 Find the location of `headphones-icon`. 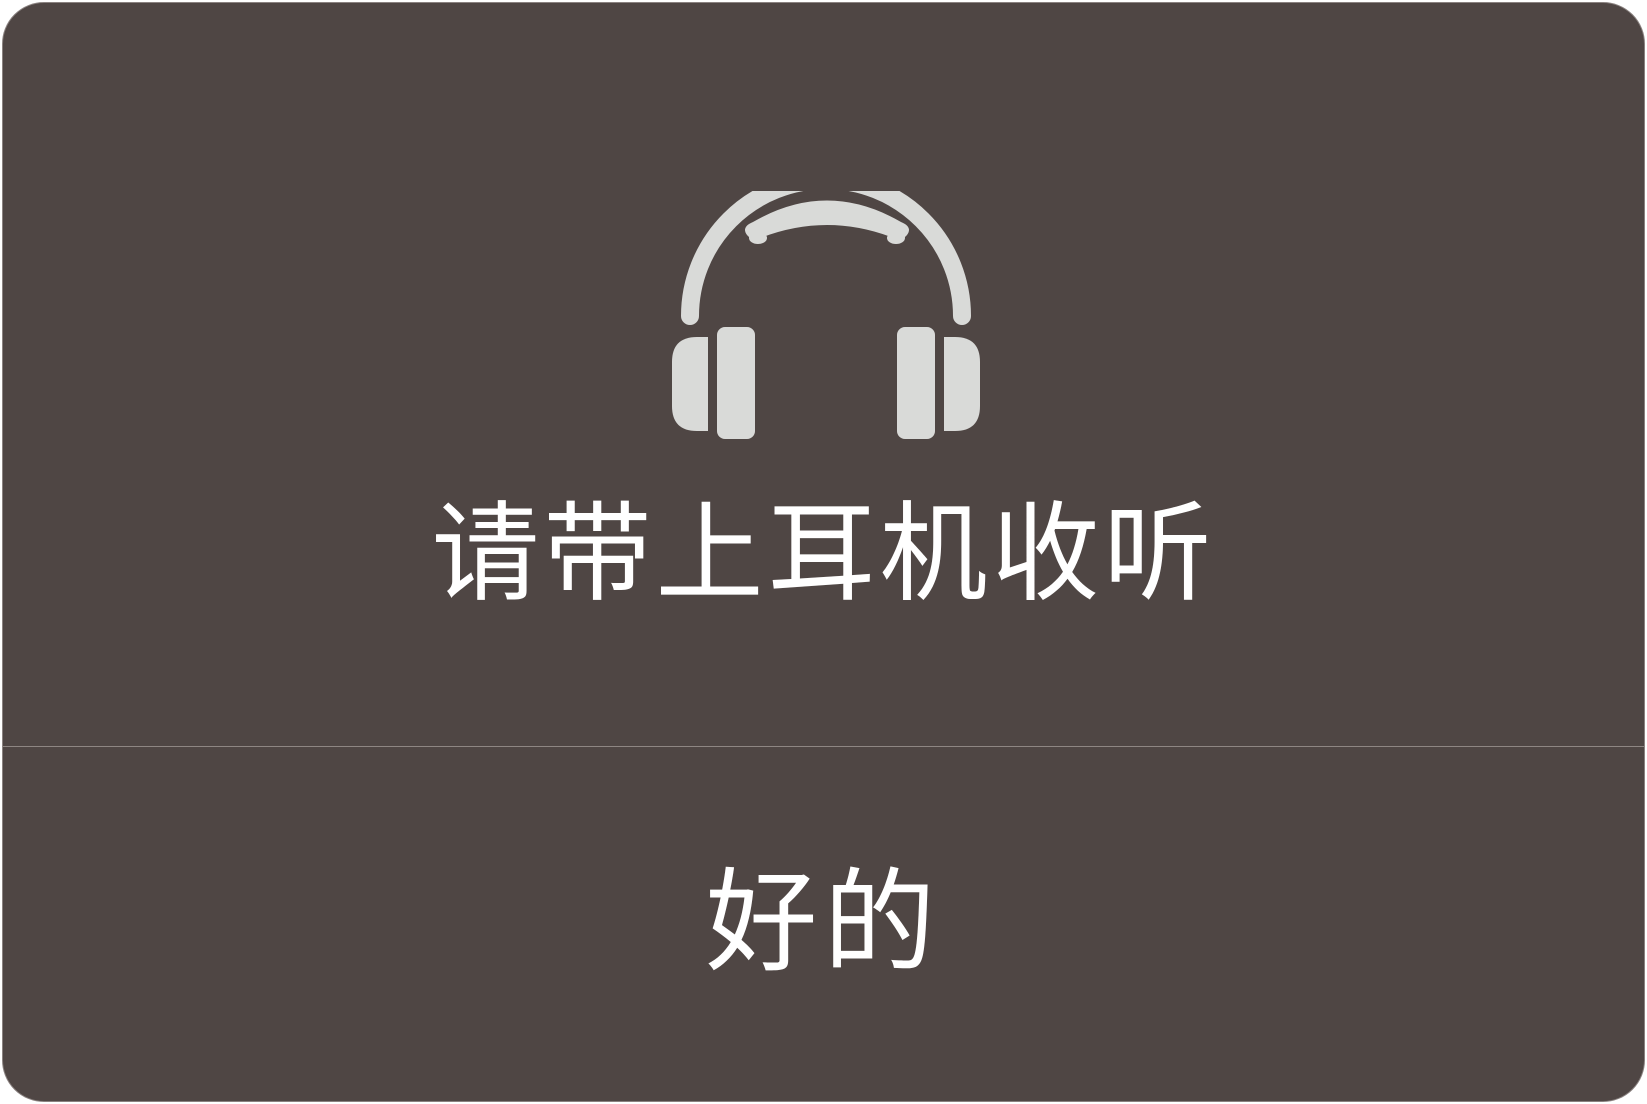

headphones-icon is located at coordinates (826, 315).